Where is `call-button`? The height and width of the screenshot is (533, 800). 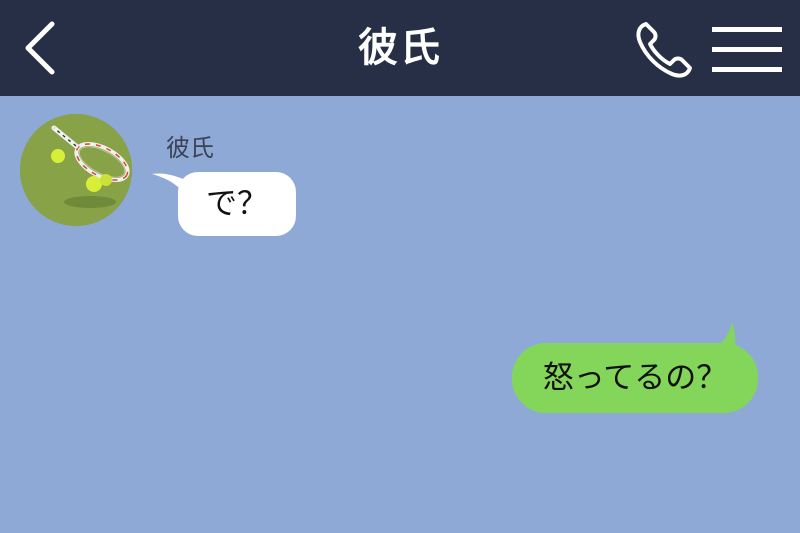 call-button is located at coordinates (665, 50).